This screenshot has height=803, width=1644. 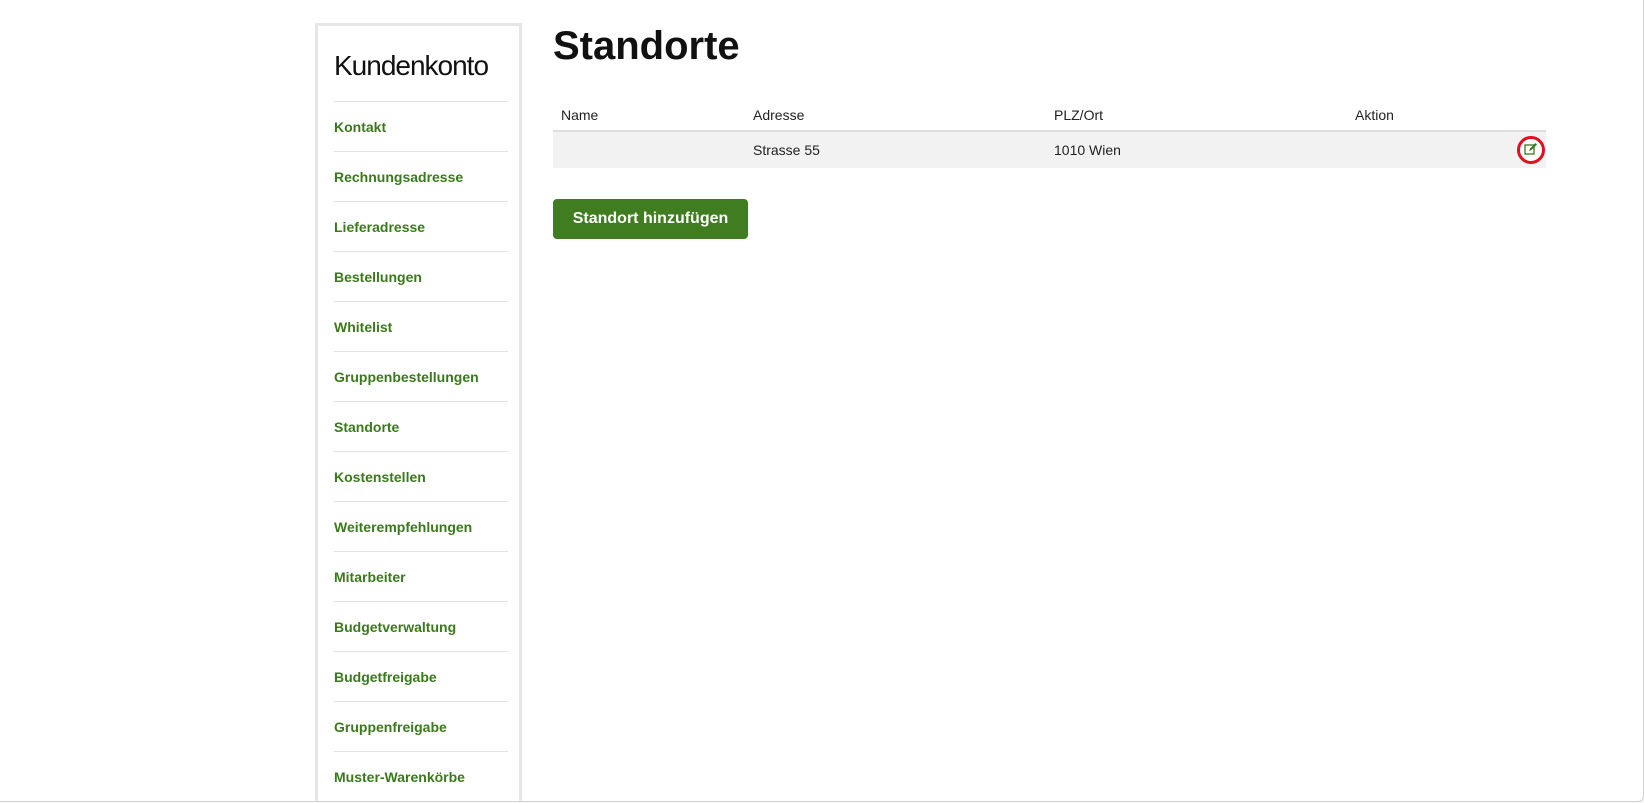 I want to click on edit-location-button, so click(x=1531, y=150).